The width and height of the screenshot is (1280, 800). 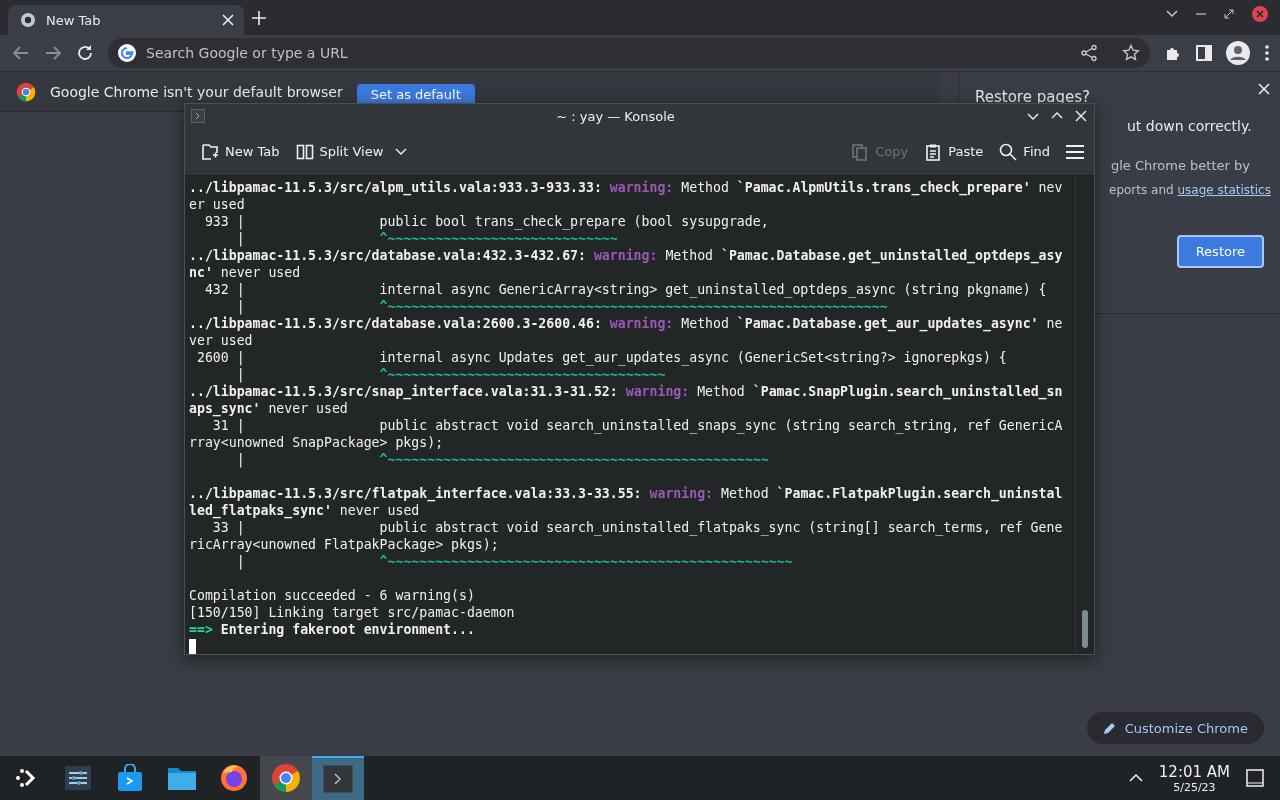 I want to click on window-title: ~ : yay — Konsole, so click(x=615, y=116).